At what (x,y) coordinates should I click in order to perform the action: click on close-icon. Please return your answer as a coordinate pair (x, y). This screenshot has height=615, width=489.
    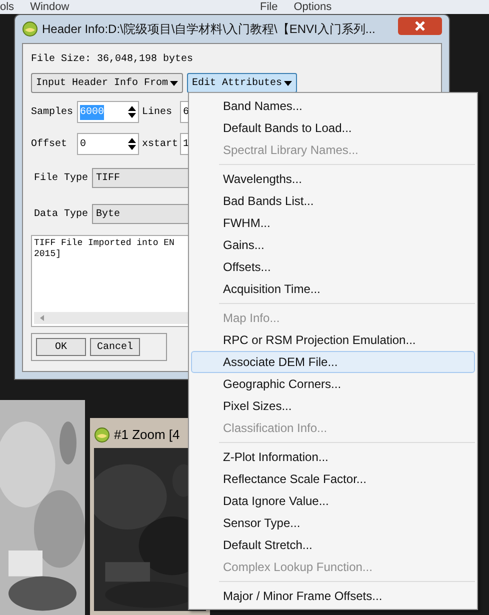
    Looking at the image, I should click on (420, 26).